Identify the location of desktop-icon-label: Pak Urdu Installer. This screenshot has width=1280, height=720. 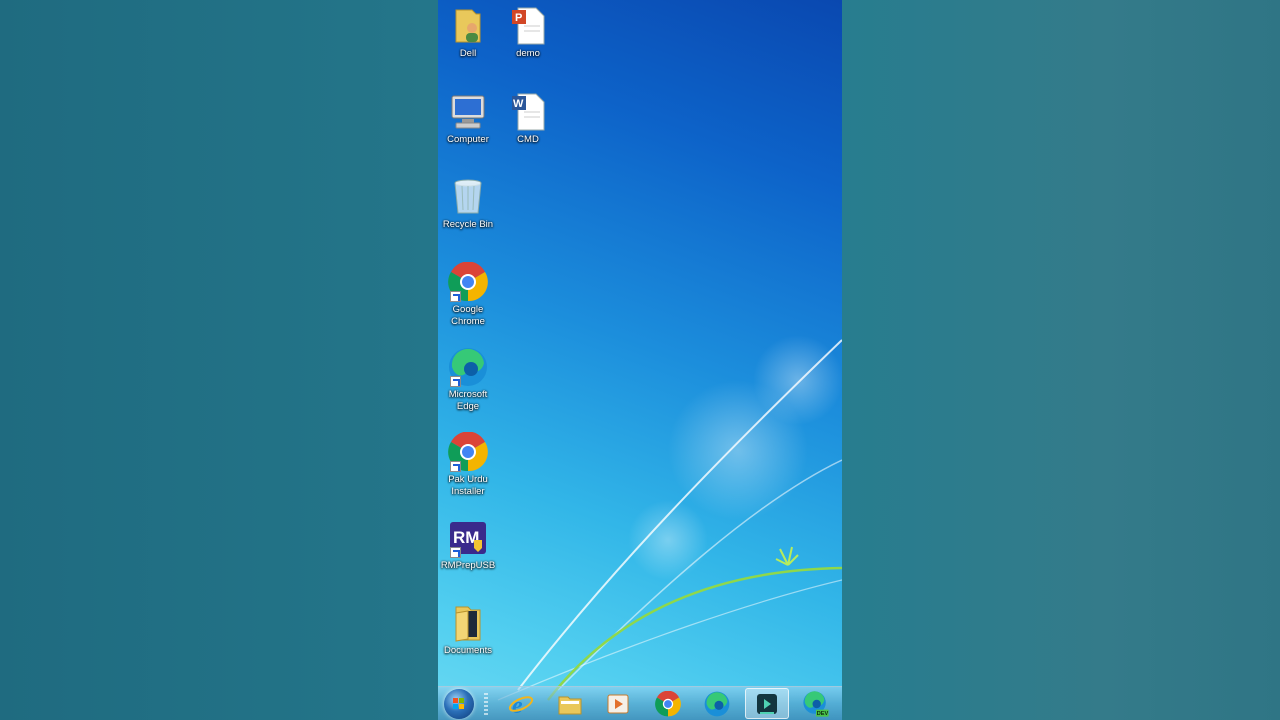
(468, 485).